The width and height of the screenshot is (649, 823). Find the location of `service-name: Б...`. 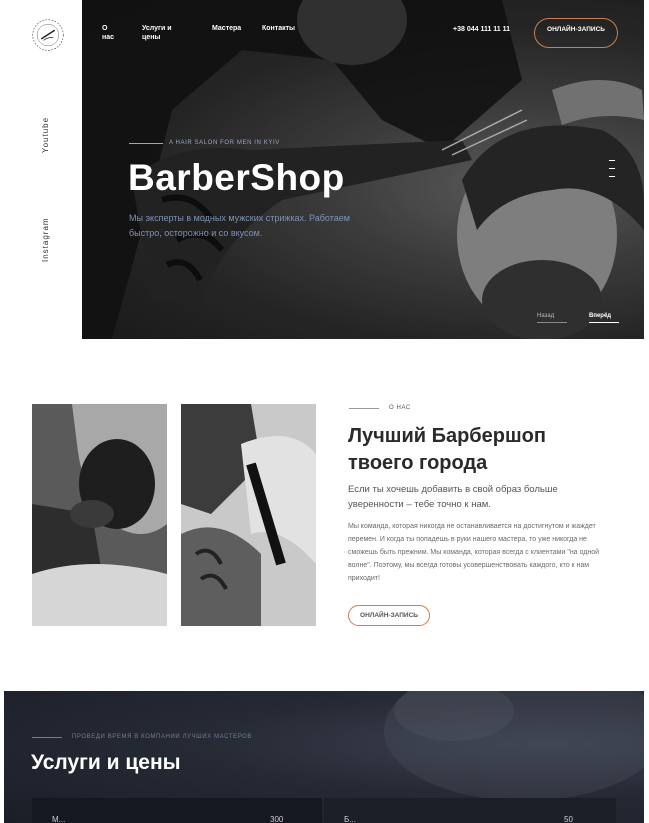

service-name: Б... is located at coordinates (350, 819).